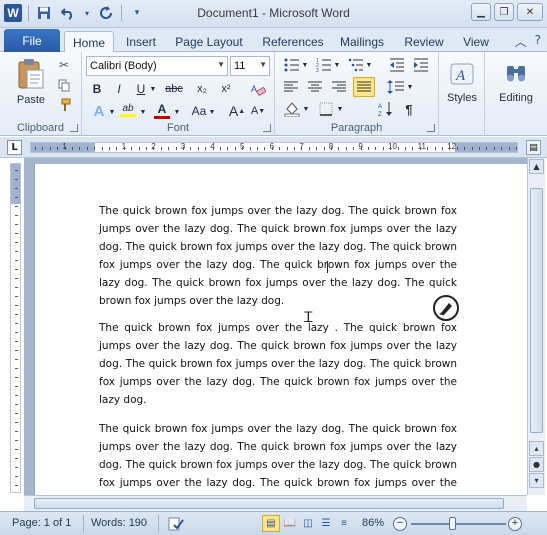 This screenshot has width=547, height=535. I want to click on horizontal-scrollbar, so click(275, 503).